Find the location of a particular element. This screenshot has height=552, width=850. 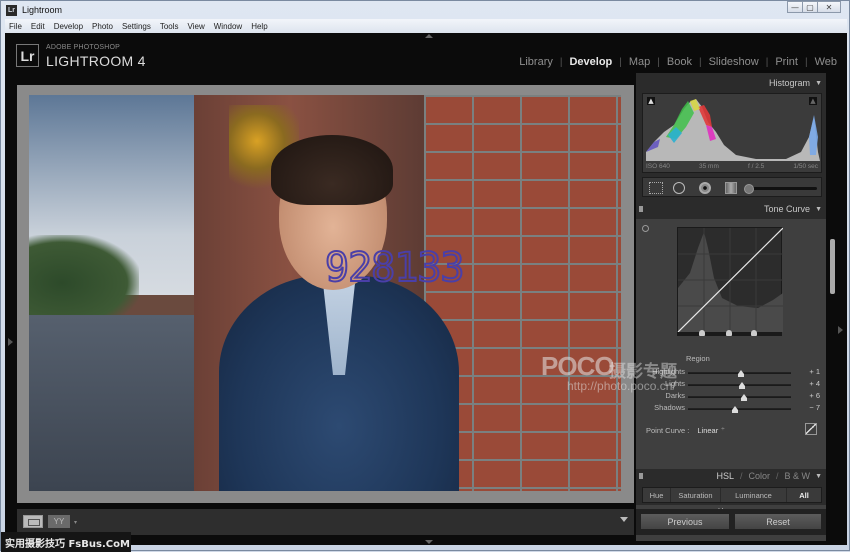

slider-value: + 4 is located at coordinates (814, 383).